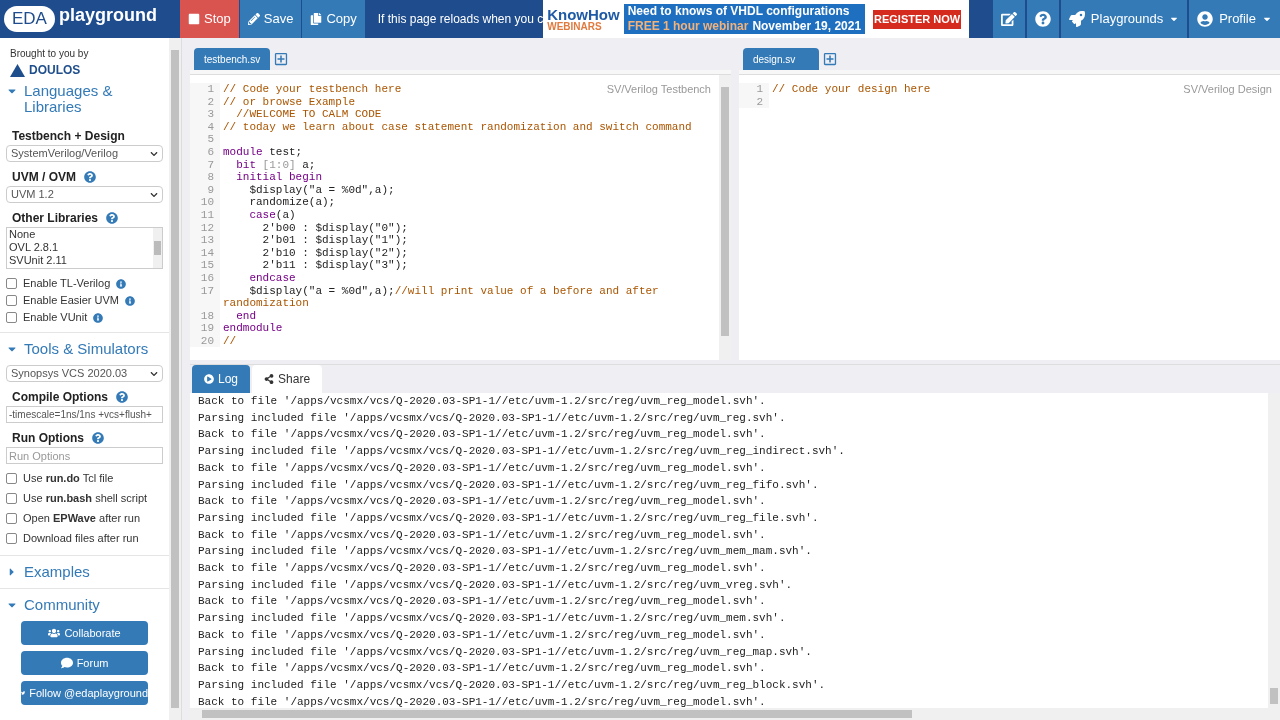  What do you see at coordinates (85, 633) in the screenshot?
I see `community-button: Collaborate` at bounding box center [85, 633].